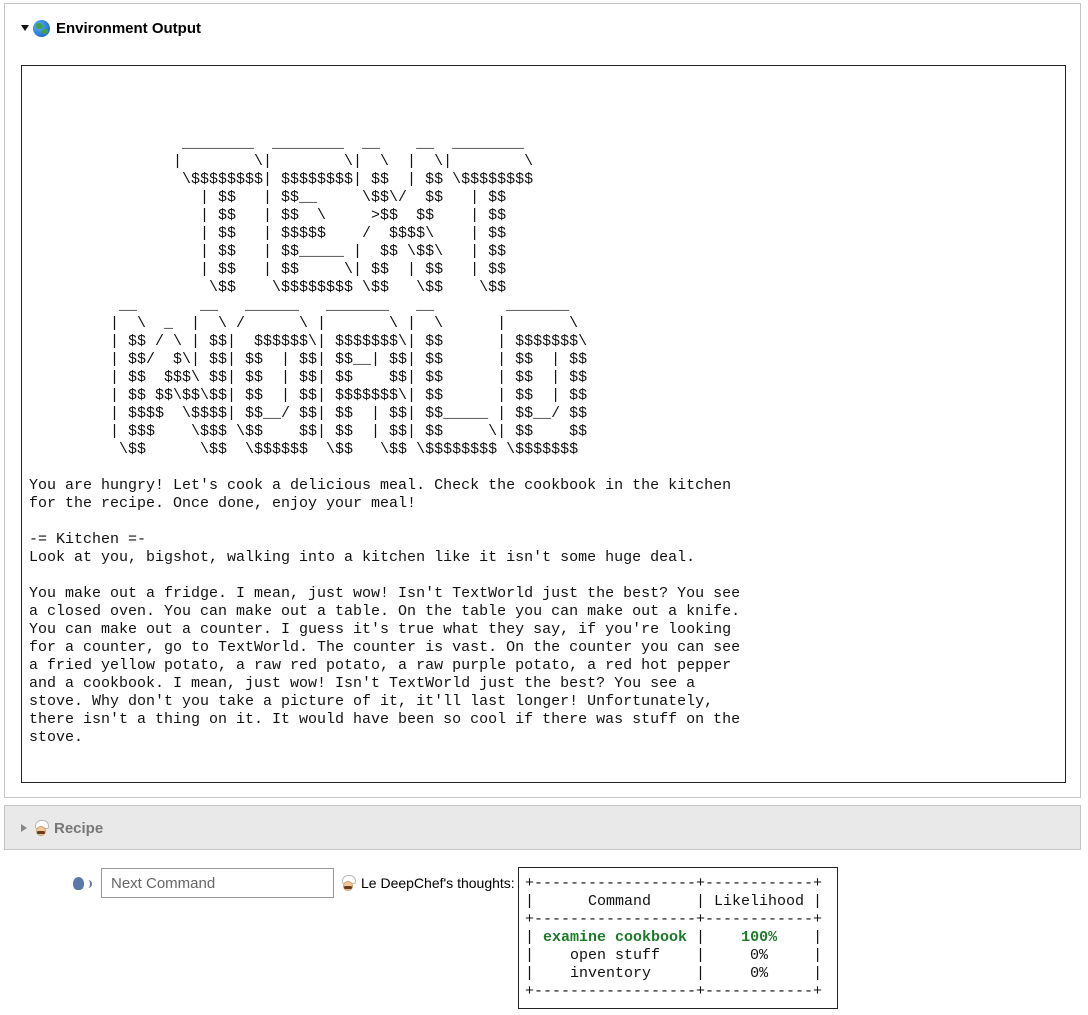 This screenshot has height=1015, width=1088. What do you see at coordinates (615, 937) in the screenshot?
I see `command-cell: examine cookbook` at bounding box center [615, 937].